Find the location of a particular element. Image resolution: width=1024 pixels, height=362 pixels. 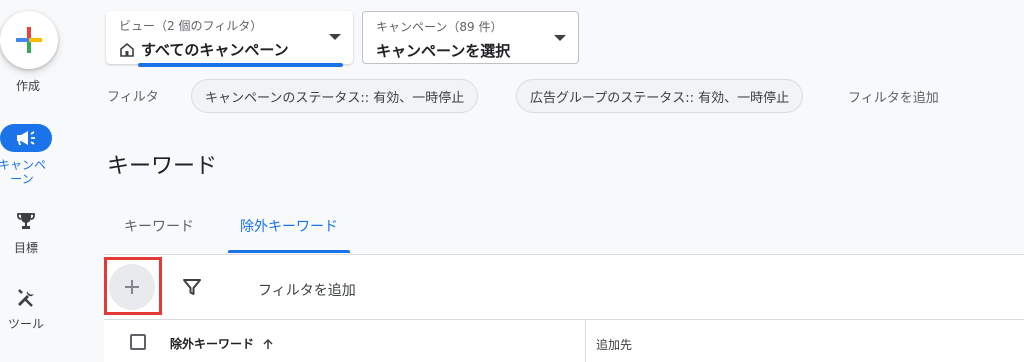

filter-toggle is located at coordinates (192, 289).